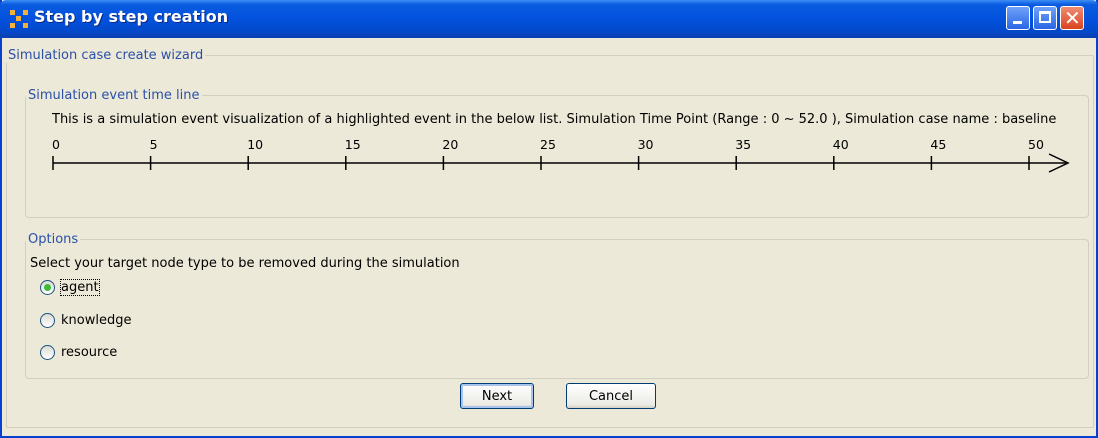  Describe the element at coordinates (743, 144) in the screenshot. I see `timeline-tick-label: 35` at that location.